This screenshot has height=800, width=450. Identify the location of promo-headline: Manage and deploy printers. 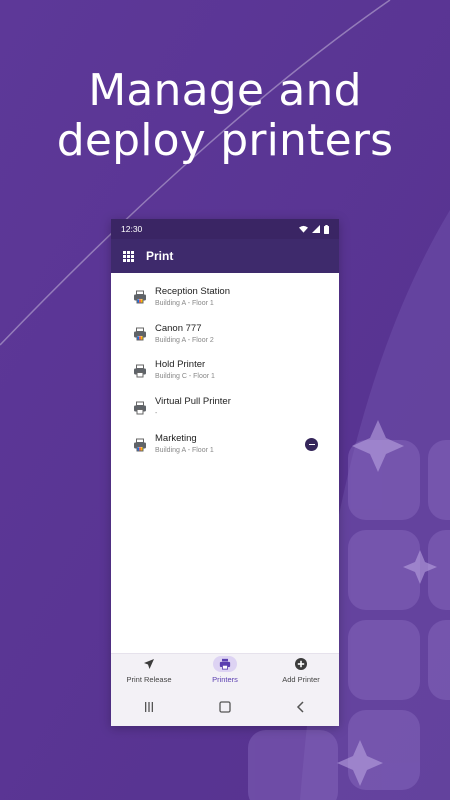
(225, 116).